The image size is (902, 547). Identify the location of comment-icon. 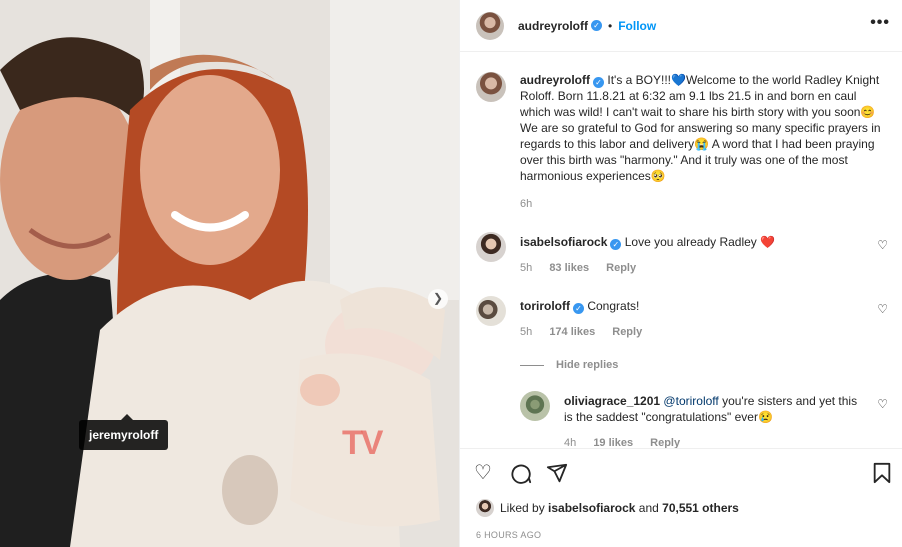
(521, 475).